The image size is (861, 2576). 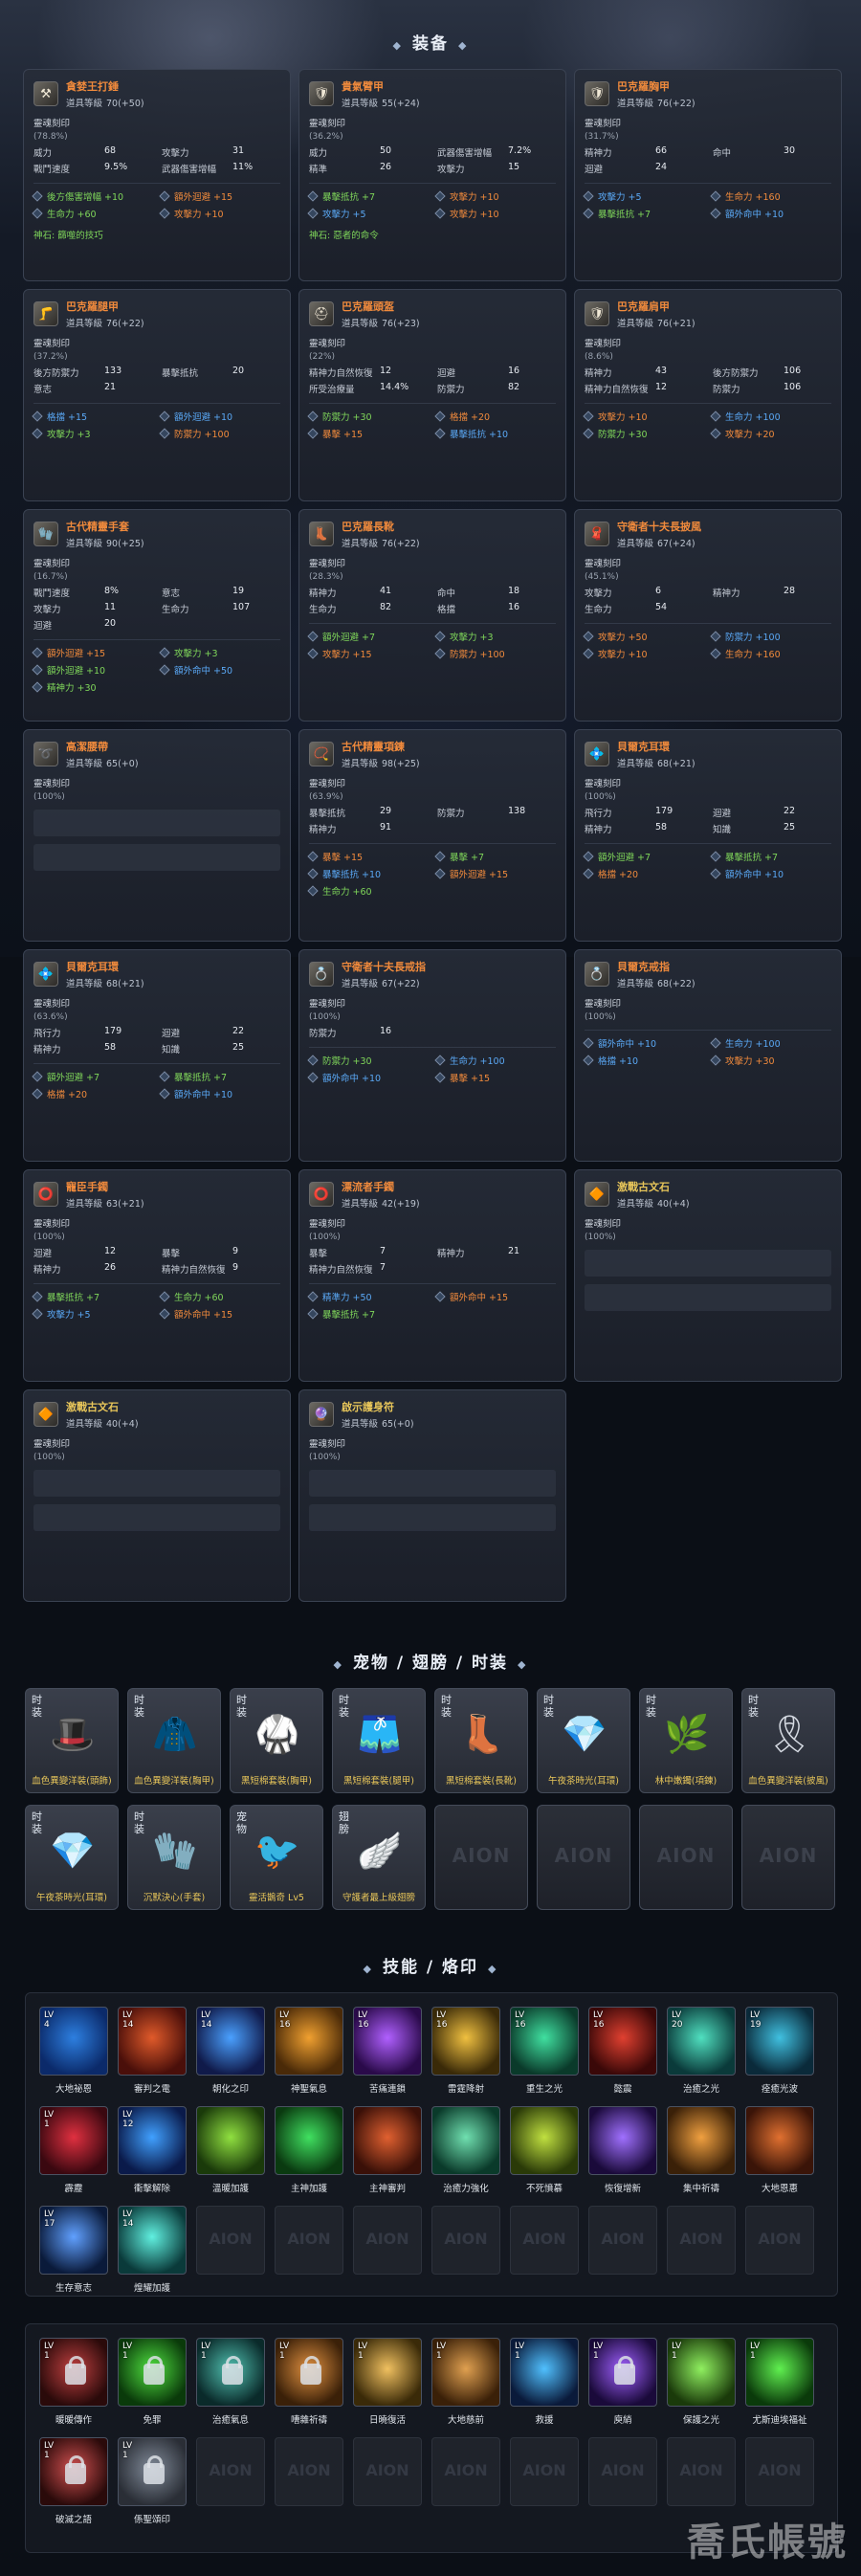 What do you see at coordinates (309, 2053) in the screenshot?
I see `skill-slot: LV 16 神聖氣息` at bounding box center [309, 2053].